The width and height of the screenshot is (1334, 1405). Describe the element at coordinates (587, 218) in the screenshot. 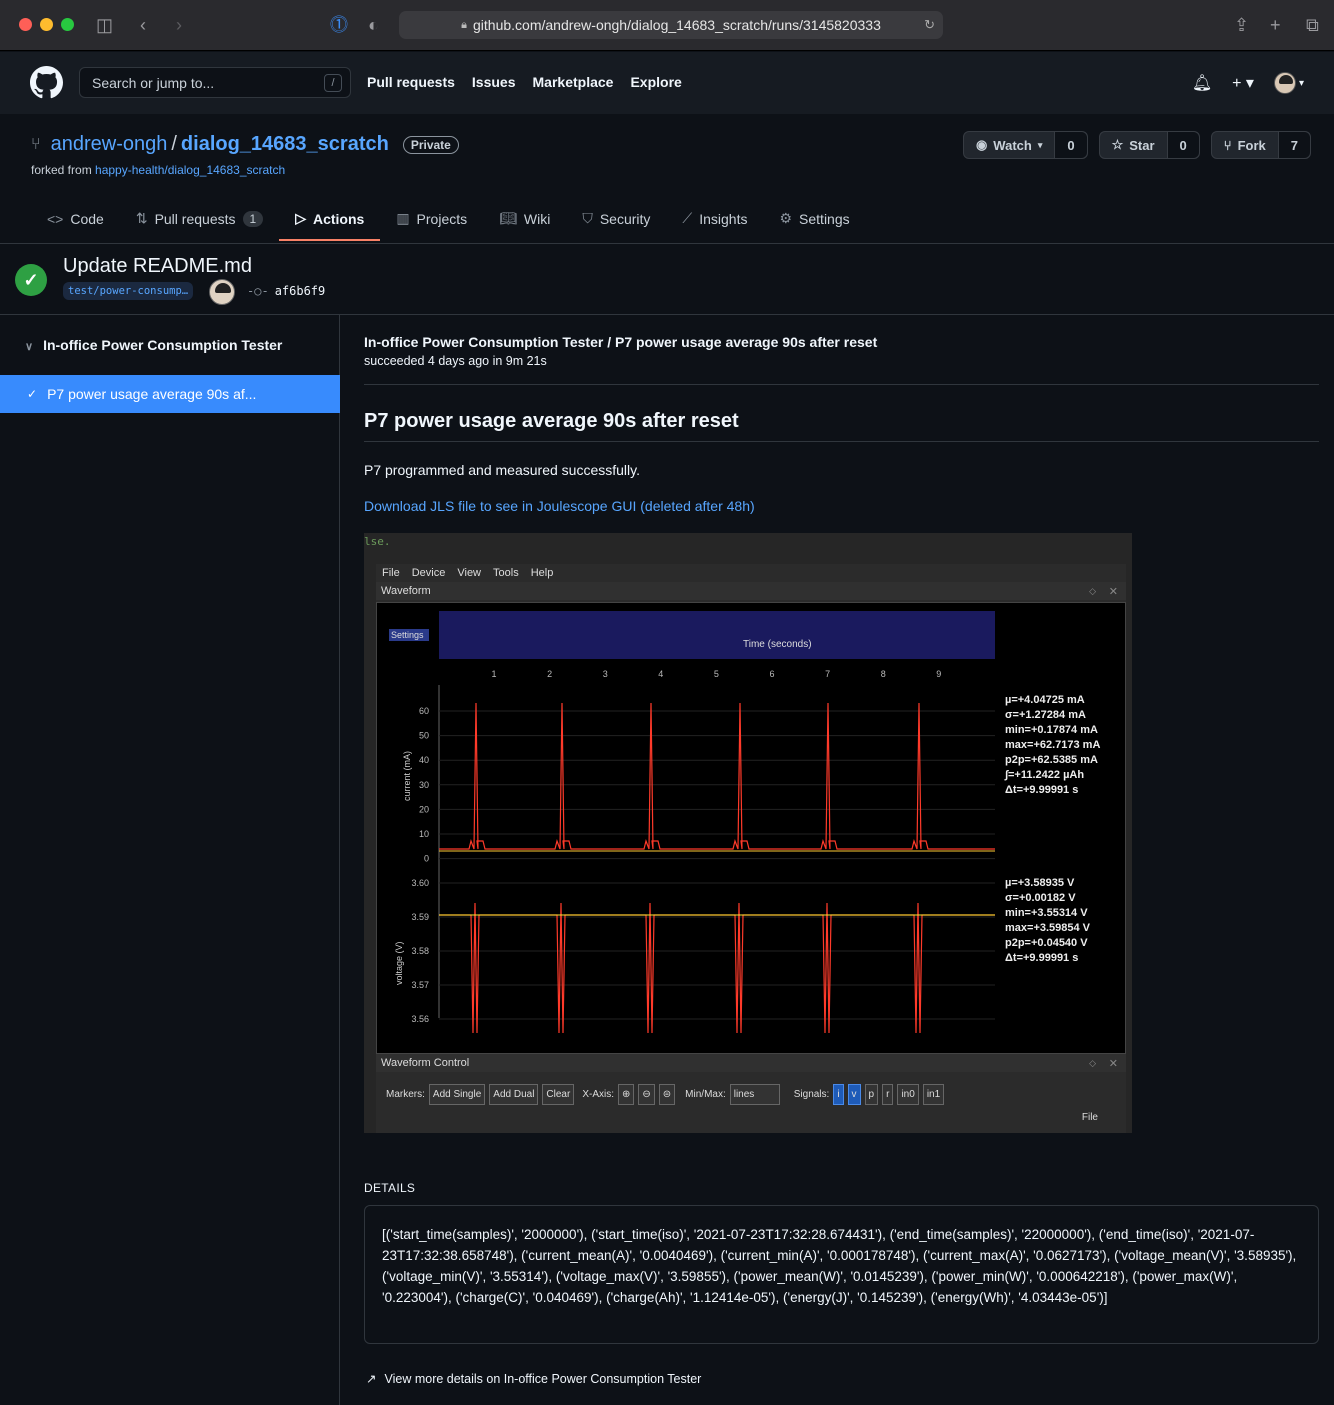

I see `shield-icon: ⛉` at that location.